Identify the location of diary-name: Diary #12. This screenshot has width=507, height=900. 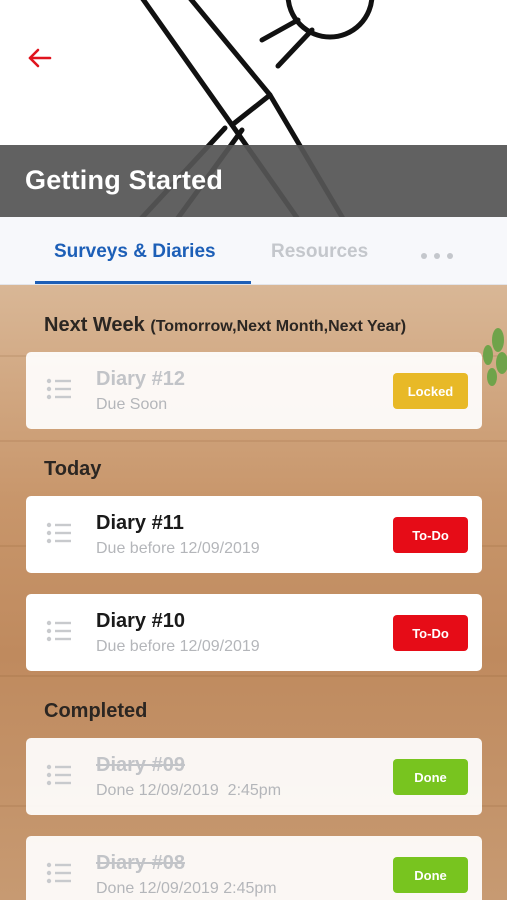
(140, 379).